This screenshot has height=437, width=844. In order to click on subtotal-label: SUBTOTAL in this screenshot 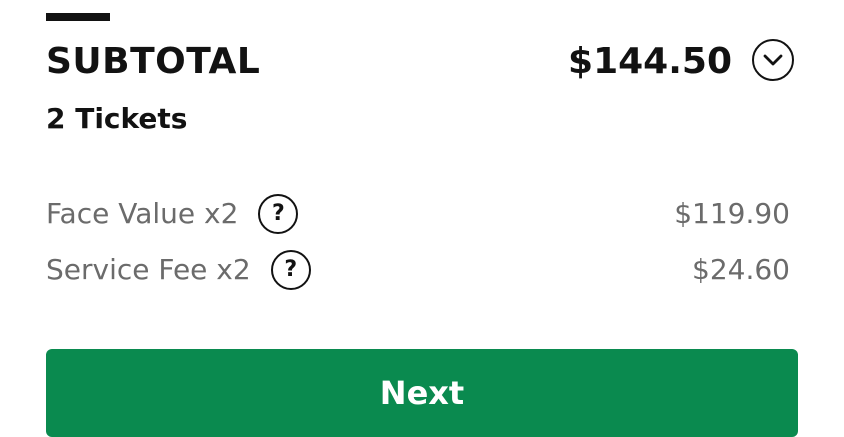, I will do `click(153, 61)`.